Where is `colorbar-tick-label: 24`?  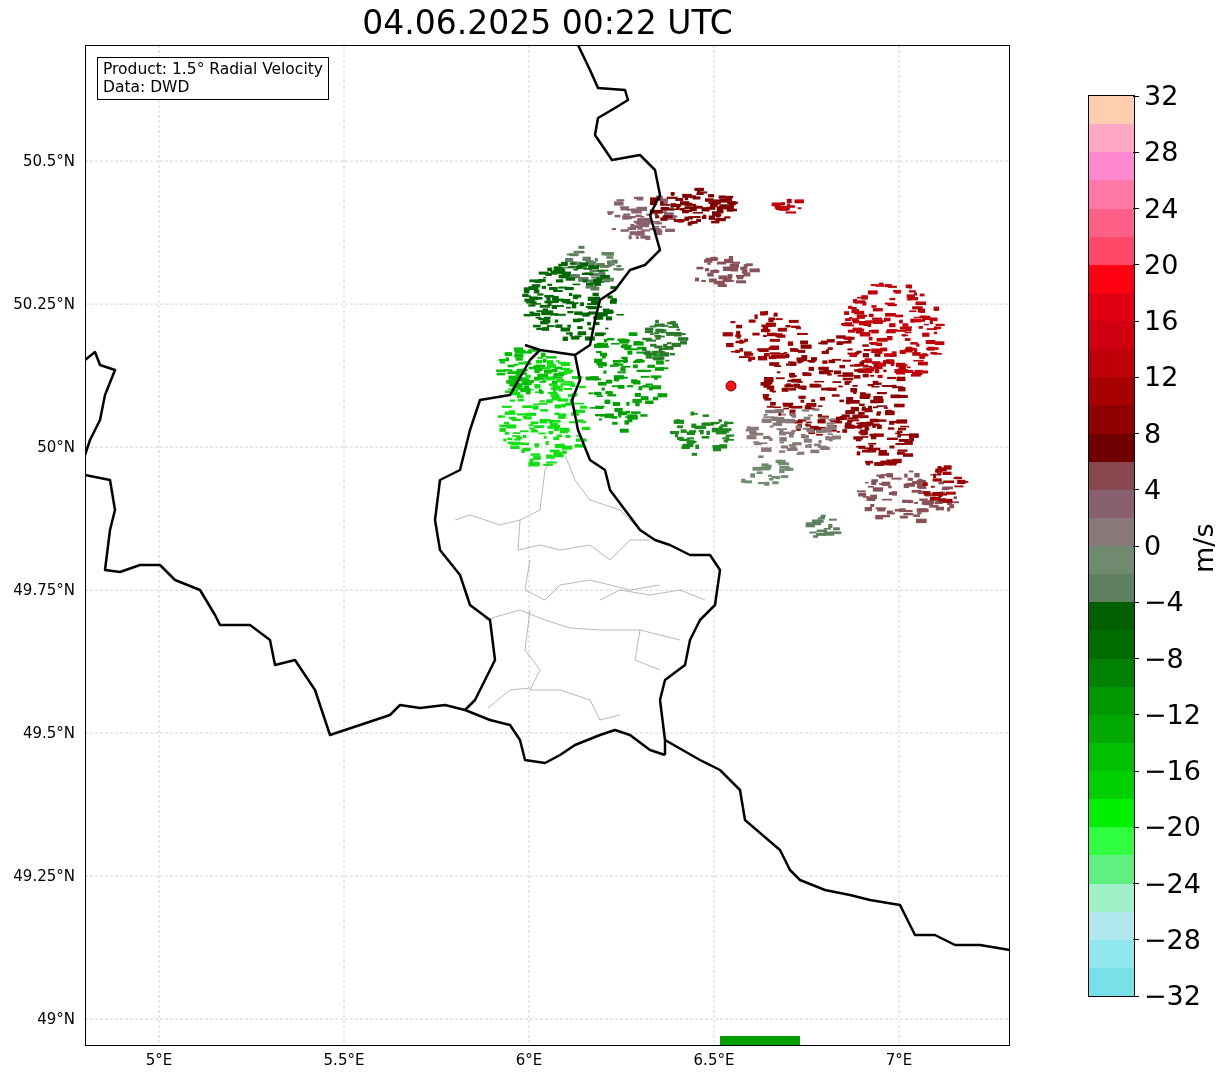
colorbar-tick-label: 24 is located at coordinates (1161, 208).